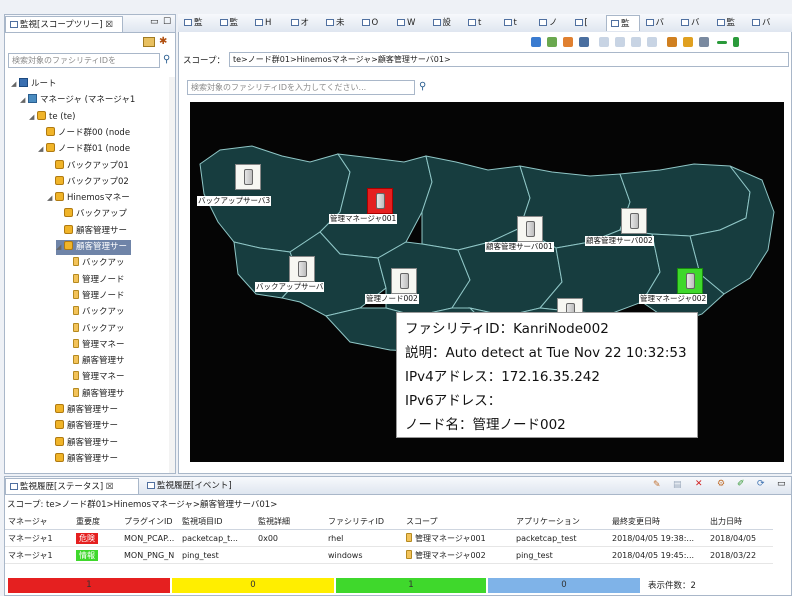  I want to click on tree-item: ノード群00 (node, so click(84, 133).